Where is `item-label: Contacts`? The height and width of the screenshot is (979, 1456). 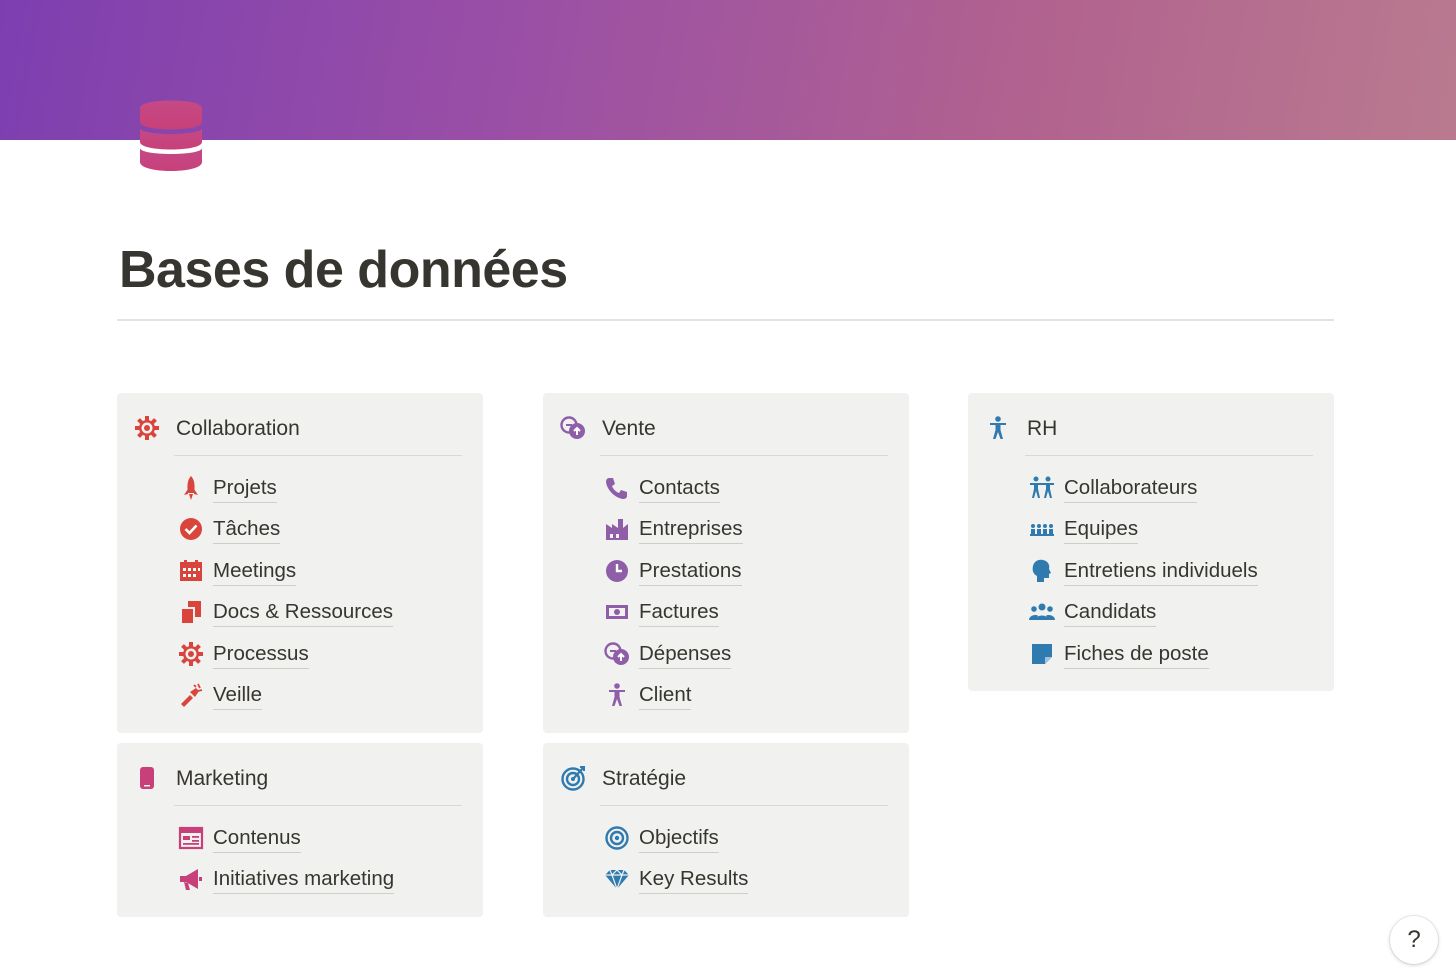
item-label: Contacts is located at coordinates (679, 489).